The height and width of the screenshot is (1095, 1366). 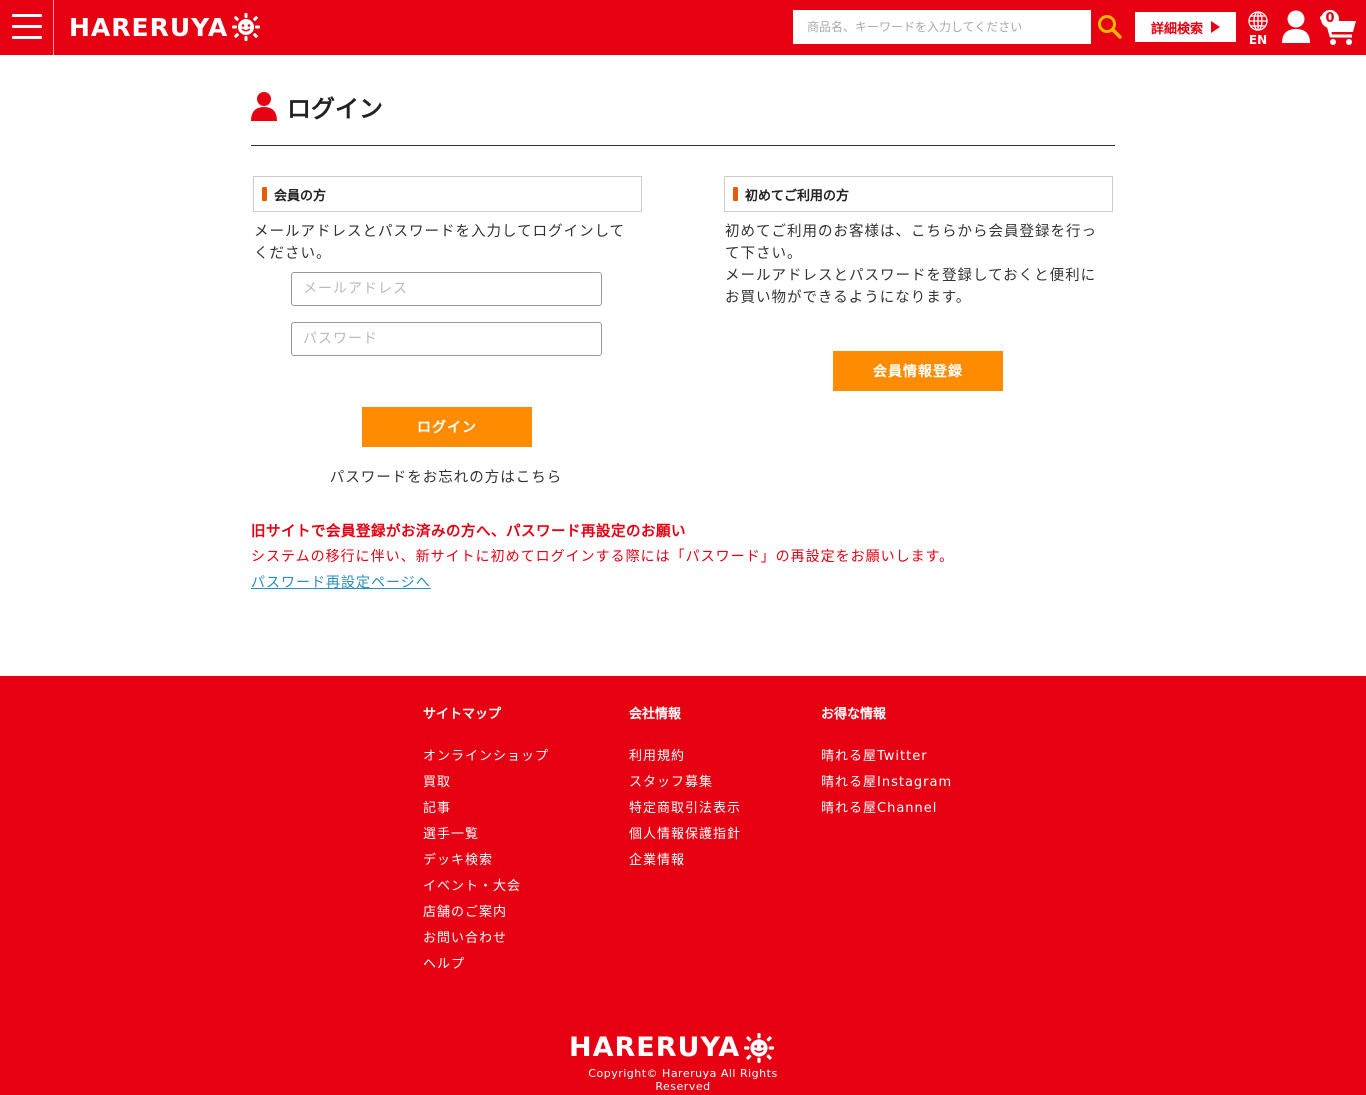 I want to click on new-user-description-line: お買い物ができるようになります。, so click(x=848, y=298).